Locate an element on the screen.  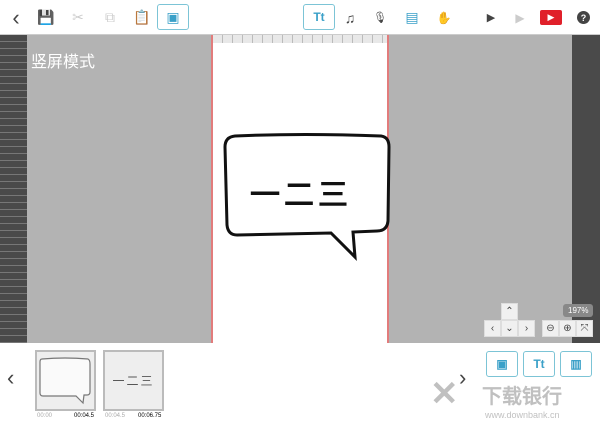
mode-label: 竖屏模式 is located at coordinates (63, 62).